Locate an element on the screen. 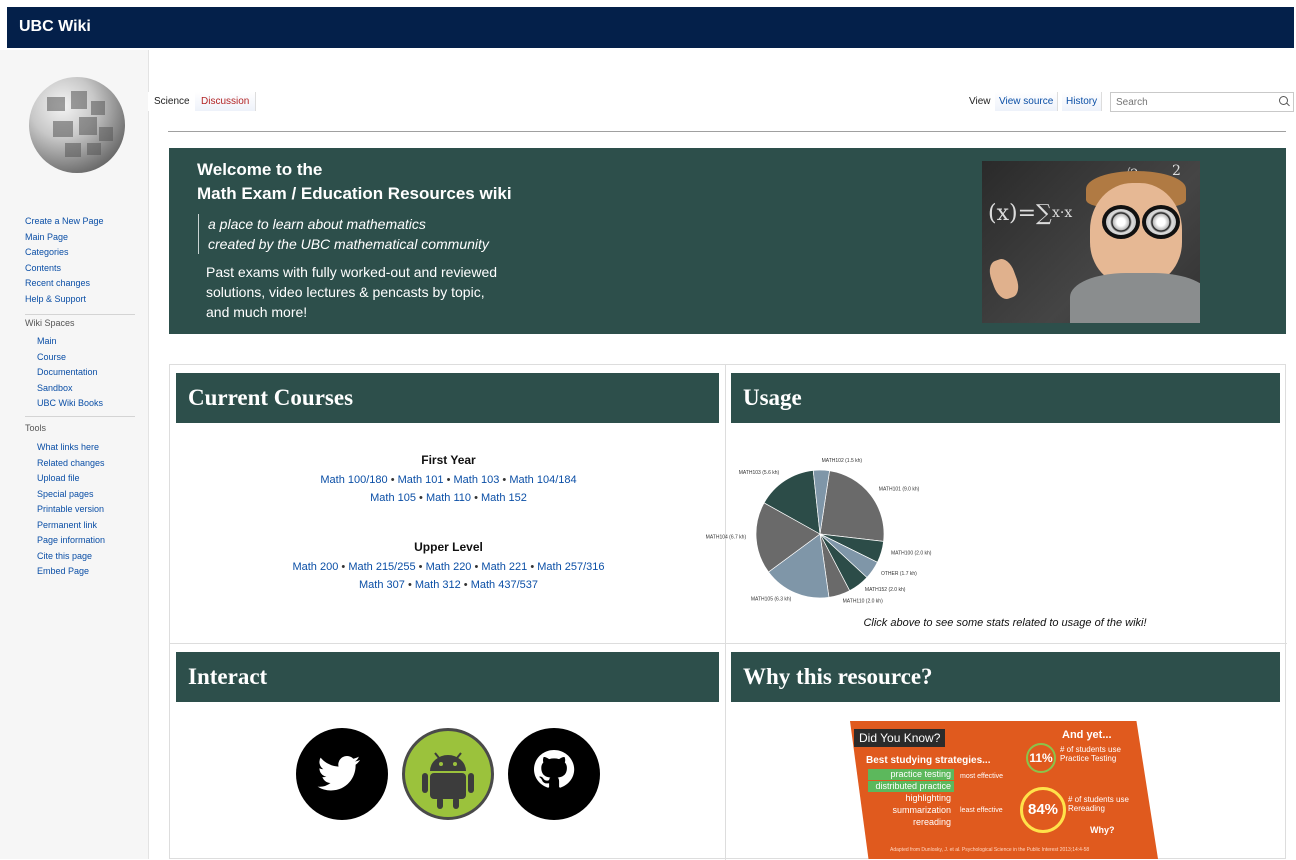 This screenshot has width=1296, height=860. space-wiki-books: UBC Wiki Books is located at coordinates (64, 404).